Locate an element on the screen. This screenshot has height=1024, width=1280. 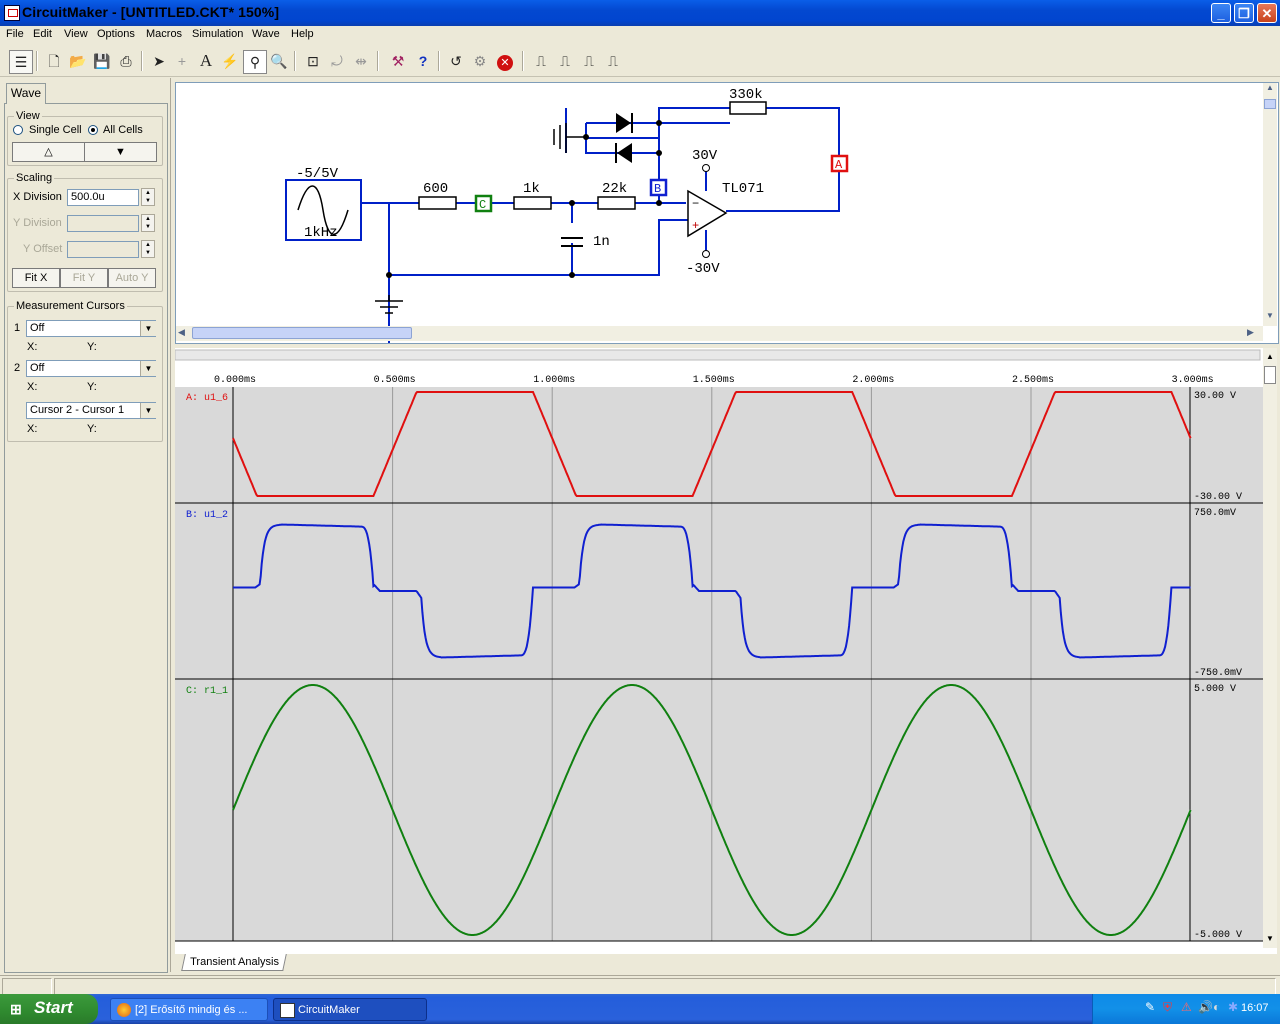
schematic-hscrollbar: ◀ ▶ is located at coordinates (719, 333).